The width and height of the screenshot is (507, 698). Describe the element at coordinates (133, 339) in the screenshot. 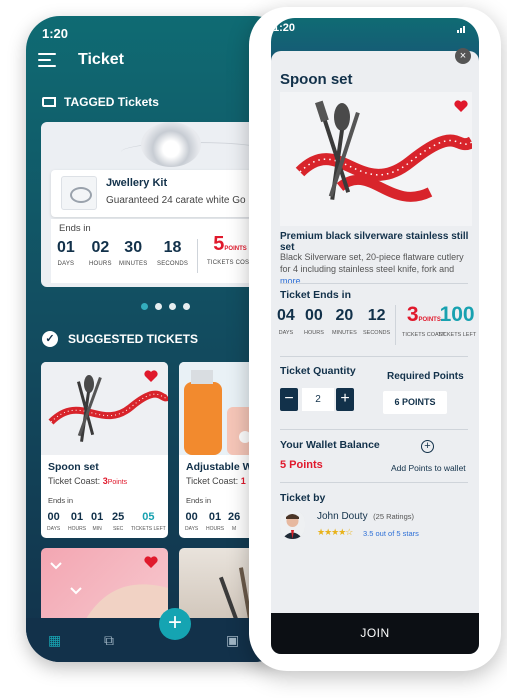

I see `suggested-title: SUGGESTED TICKETS` at that location.